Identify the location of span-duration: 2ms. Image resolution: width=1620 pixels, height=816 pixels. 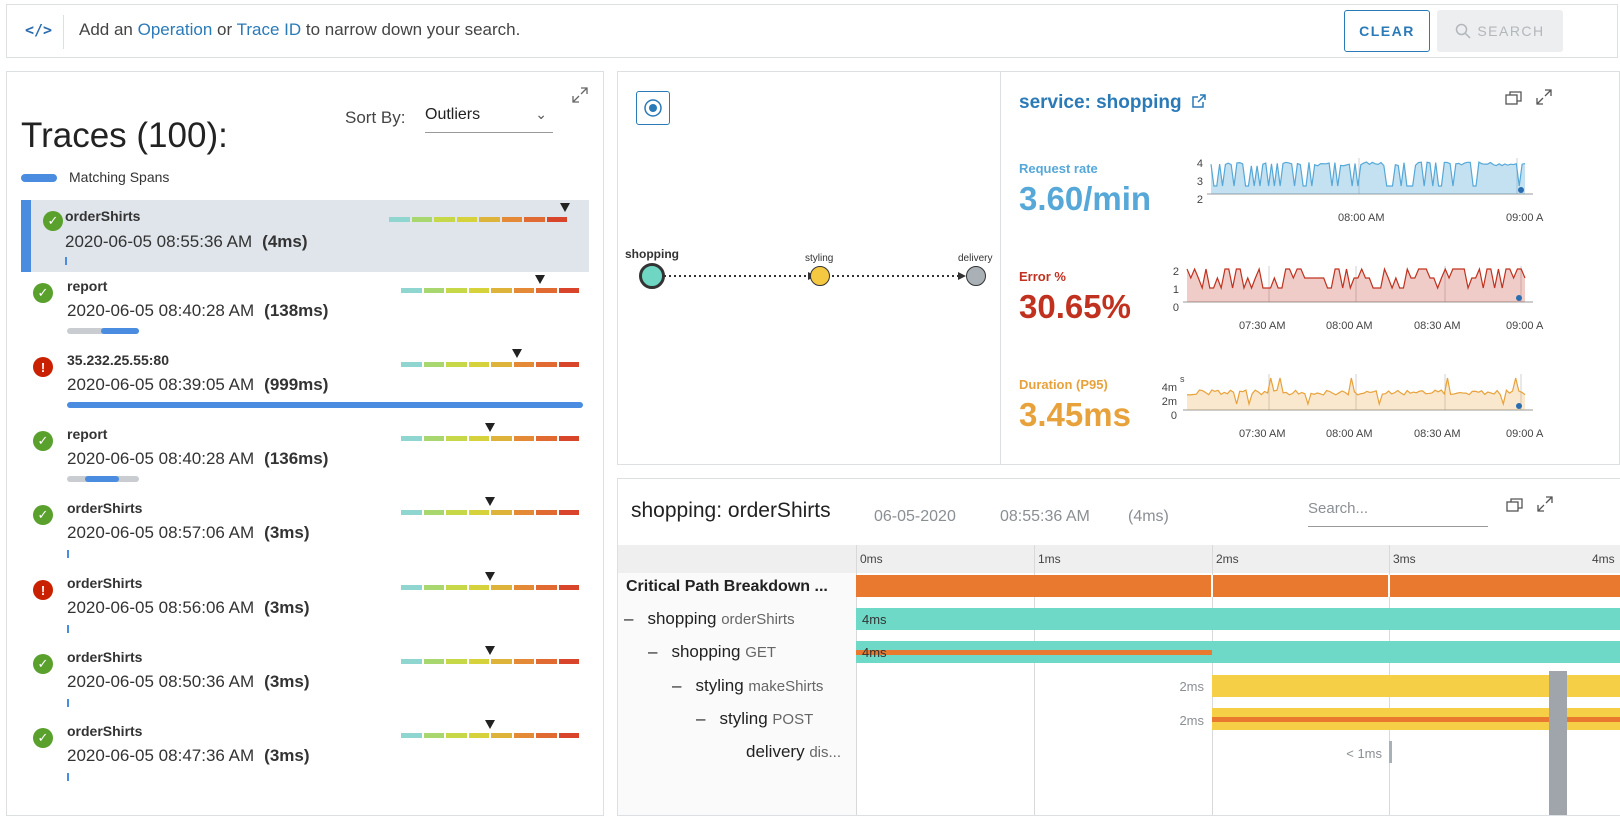
(1191, 720).